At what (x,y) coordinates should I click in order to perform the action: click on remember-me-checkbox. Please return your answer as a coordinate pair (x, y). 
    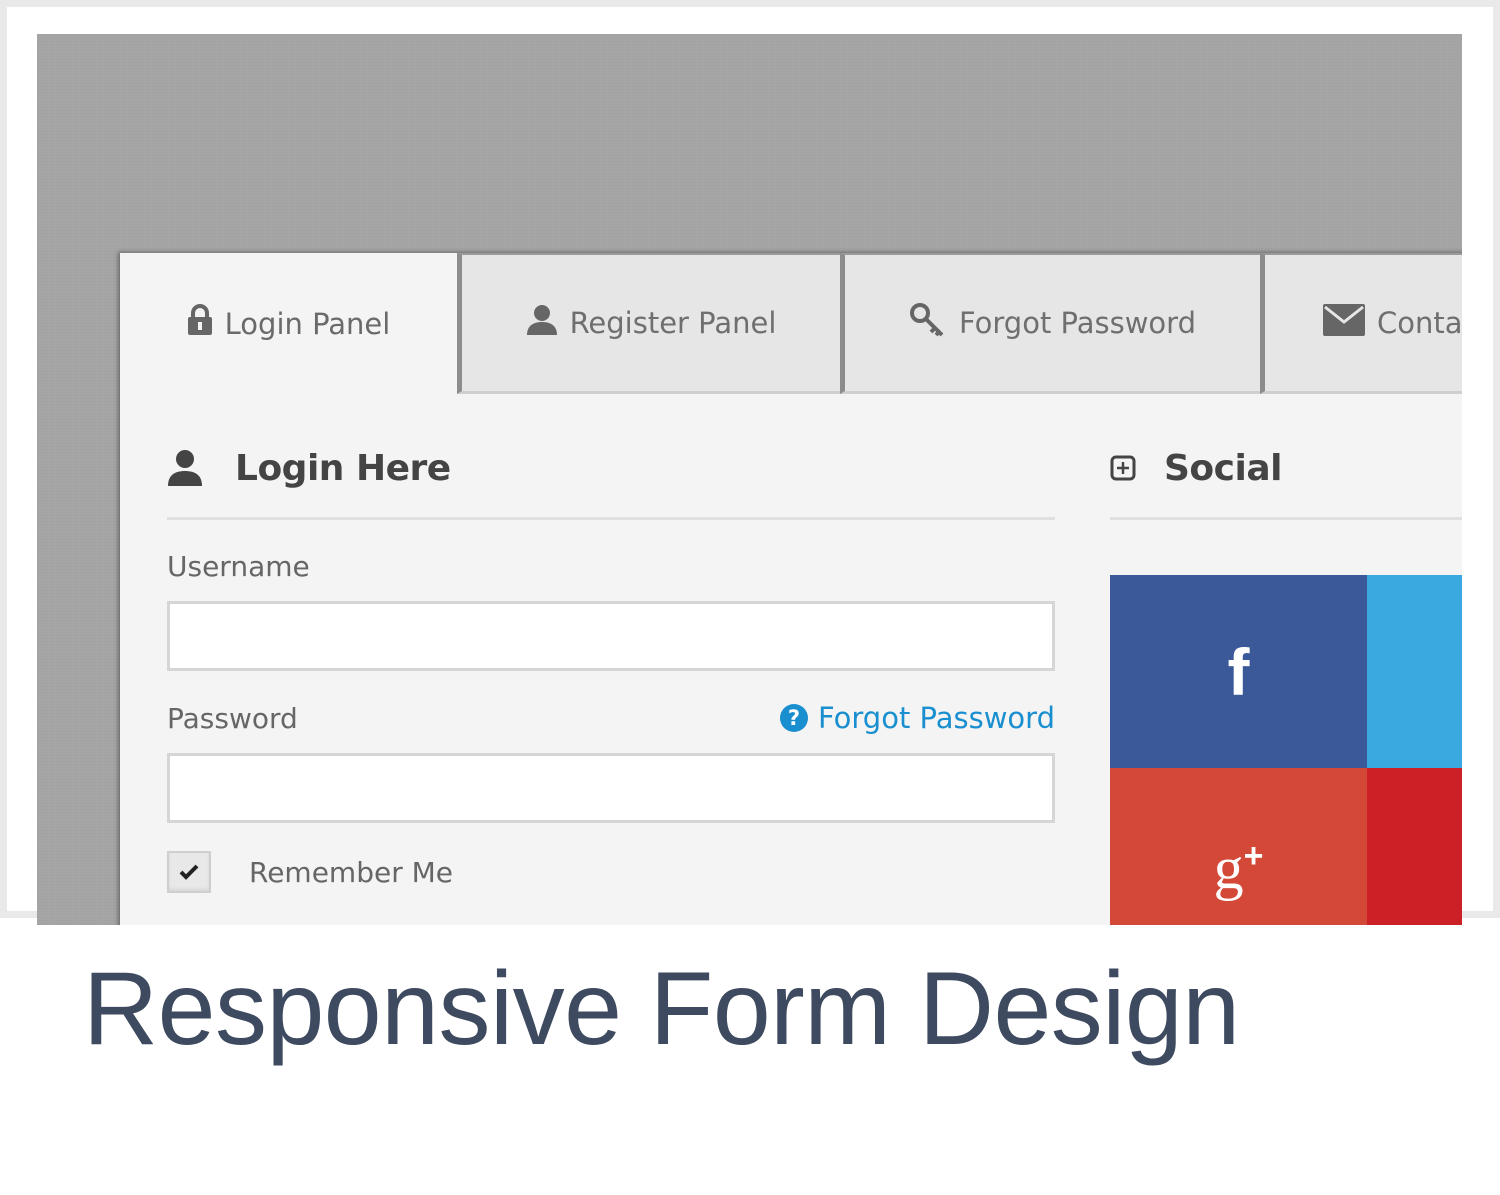
    Looking at the image, I should click on (189, 872).